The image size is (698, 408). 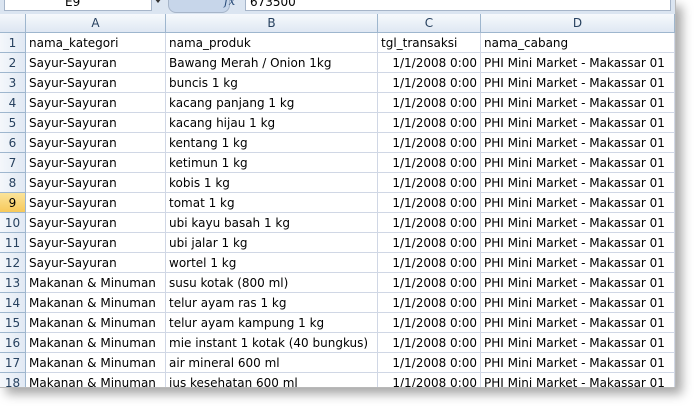 What do you see at coordinates (272, 243) in the screenshot?
I see `table-cell: ubi jalar 1 kg` at bounding box center [272, 243].